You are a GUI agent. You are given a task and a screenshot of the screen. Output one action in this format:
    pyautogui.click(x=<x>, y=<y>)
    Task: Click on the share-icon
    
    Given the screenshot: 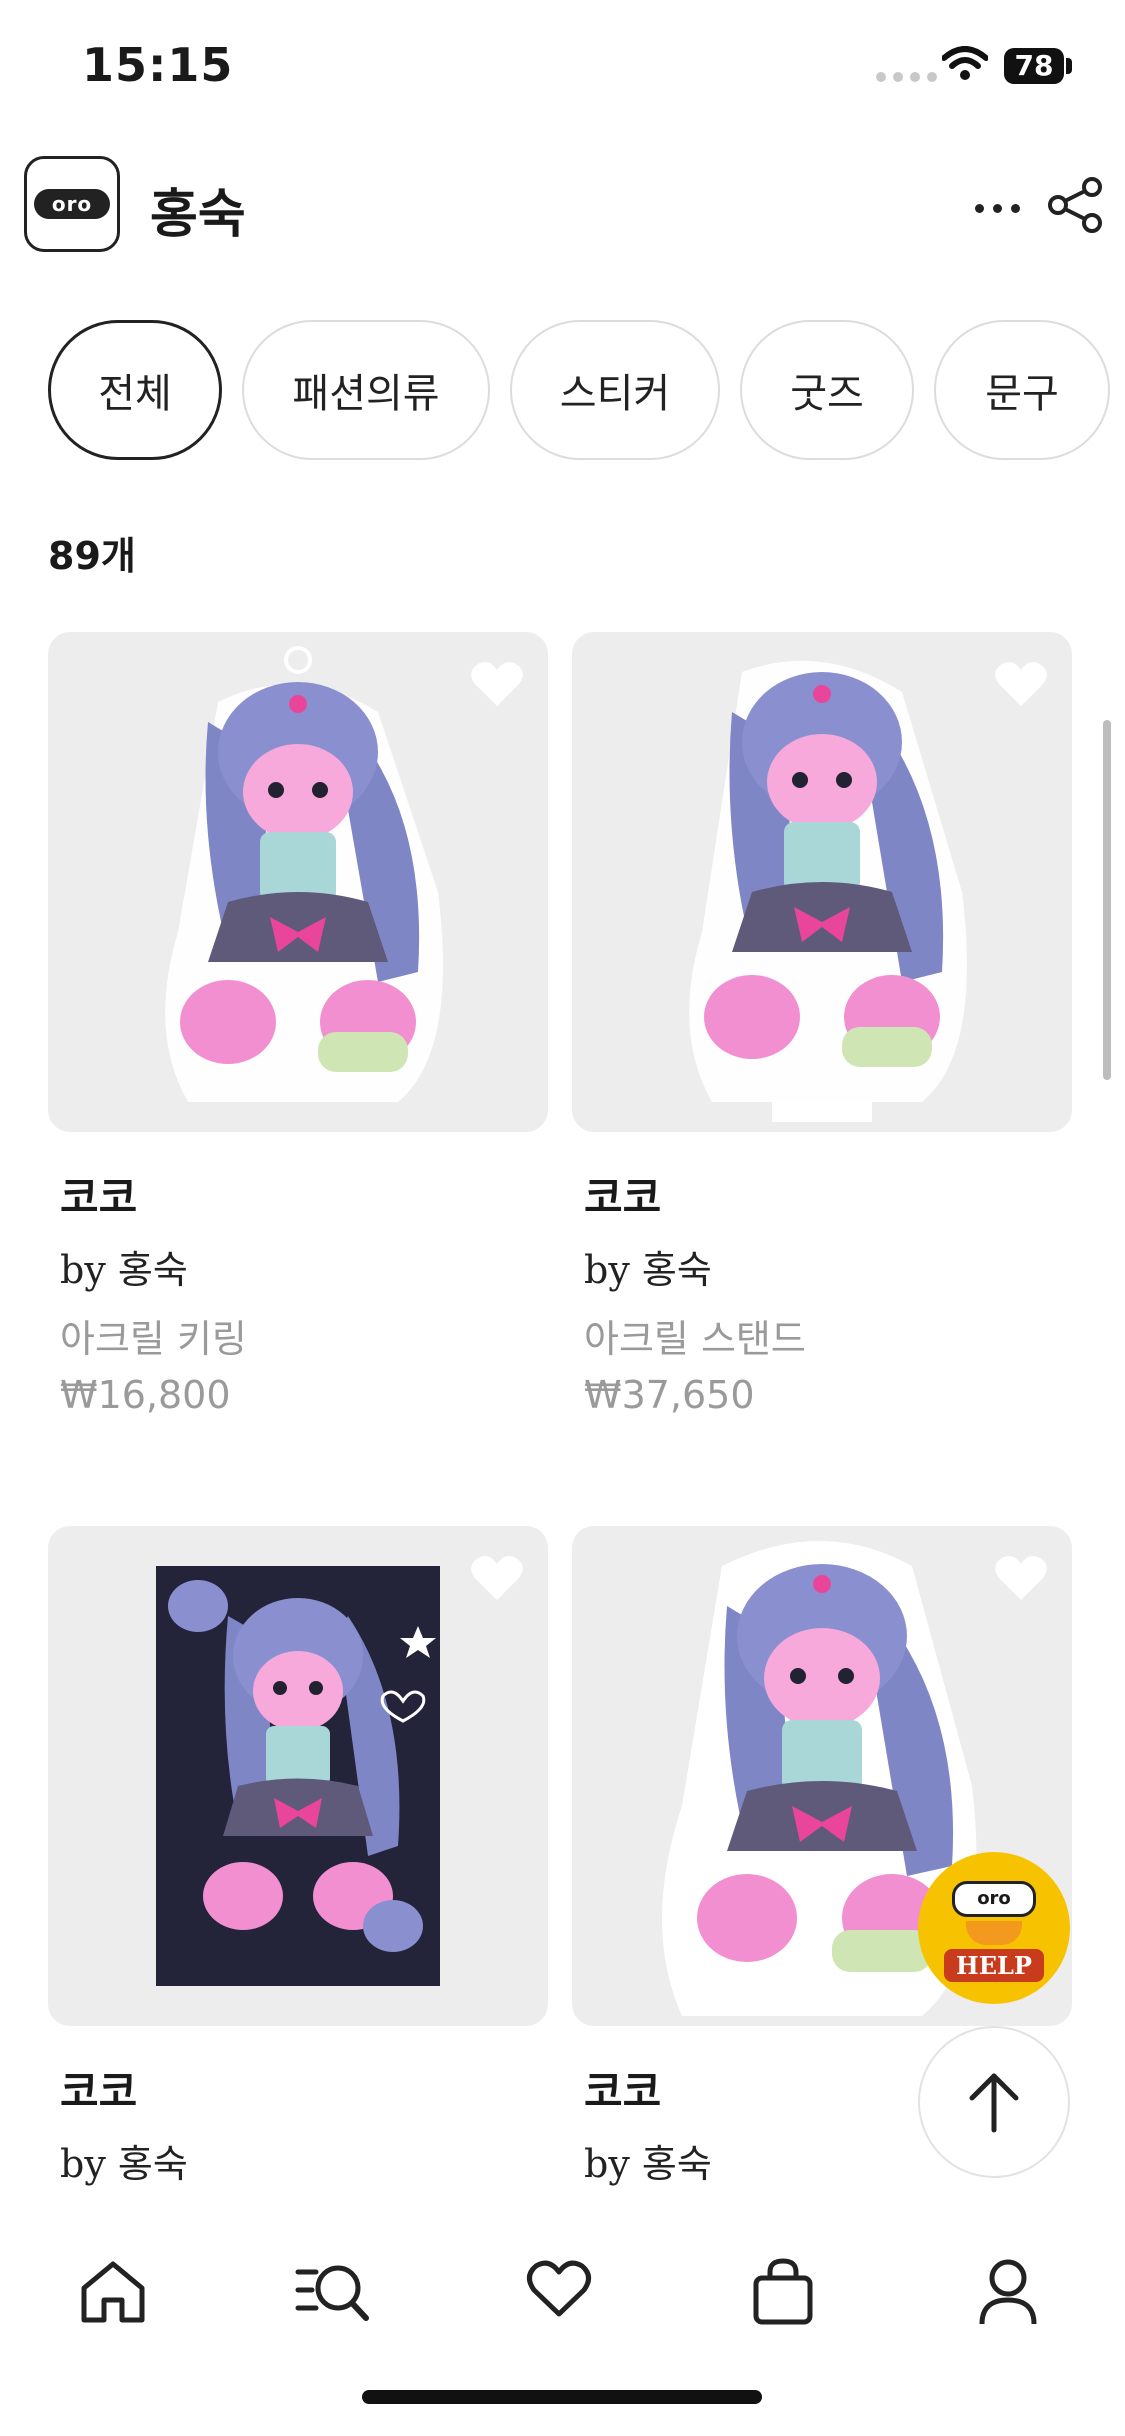 What is the action you would take?
    pyautogui.click(x=1076, y=205)
    